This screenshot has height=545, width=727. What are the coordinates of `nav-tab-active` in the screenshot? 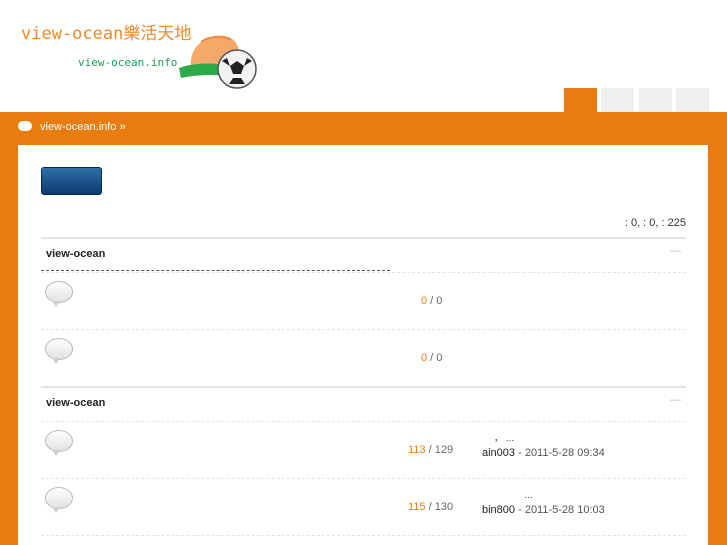 It's located at (580, 100).